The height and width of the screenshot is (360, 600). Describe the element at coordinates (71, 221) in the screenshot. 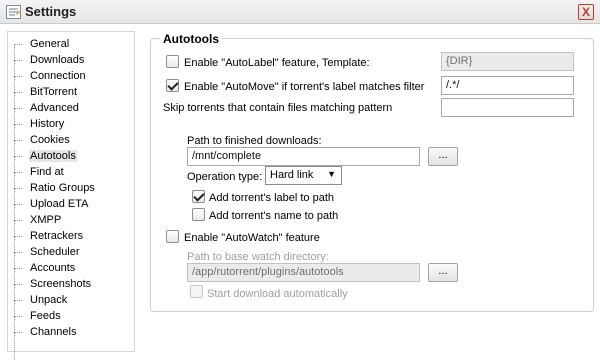

I see `nav-item-xmpp: XMPP` at that location.